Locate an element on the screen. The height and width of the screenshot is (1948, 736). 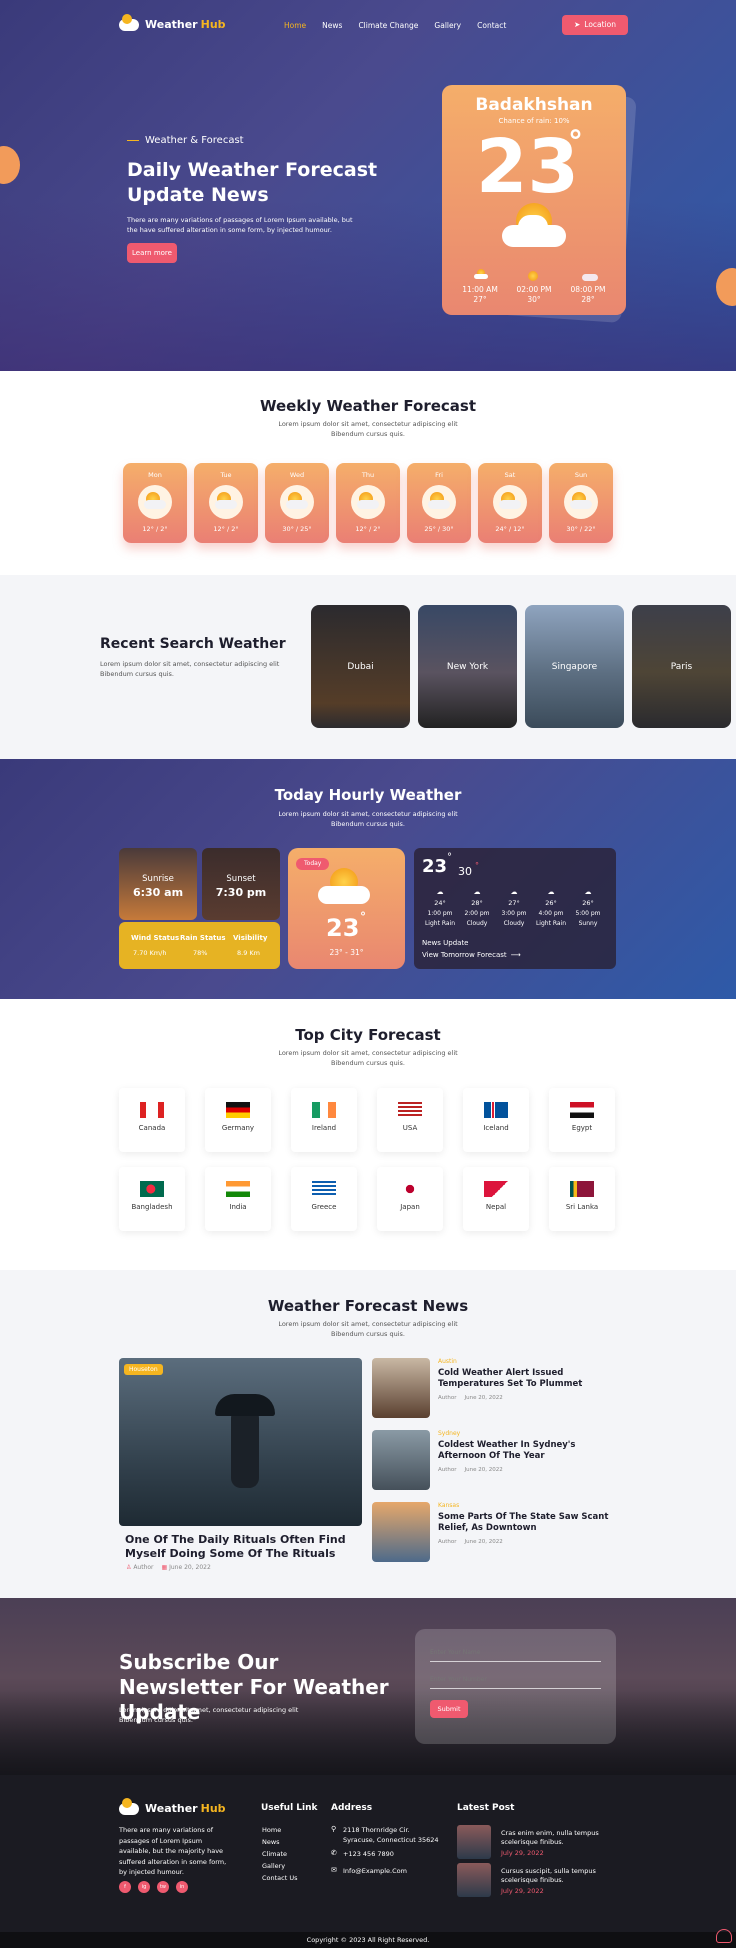
rain-value: 78% is located at coordinates (200, 953).